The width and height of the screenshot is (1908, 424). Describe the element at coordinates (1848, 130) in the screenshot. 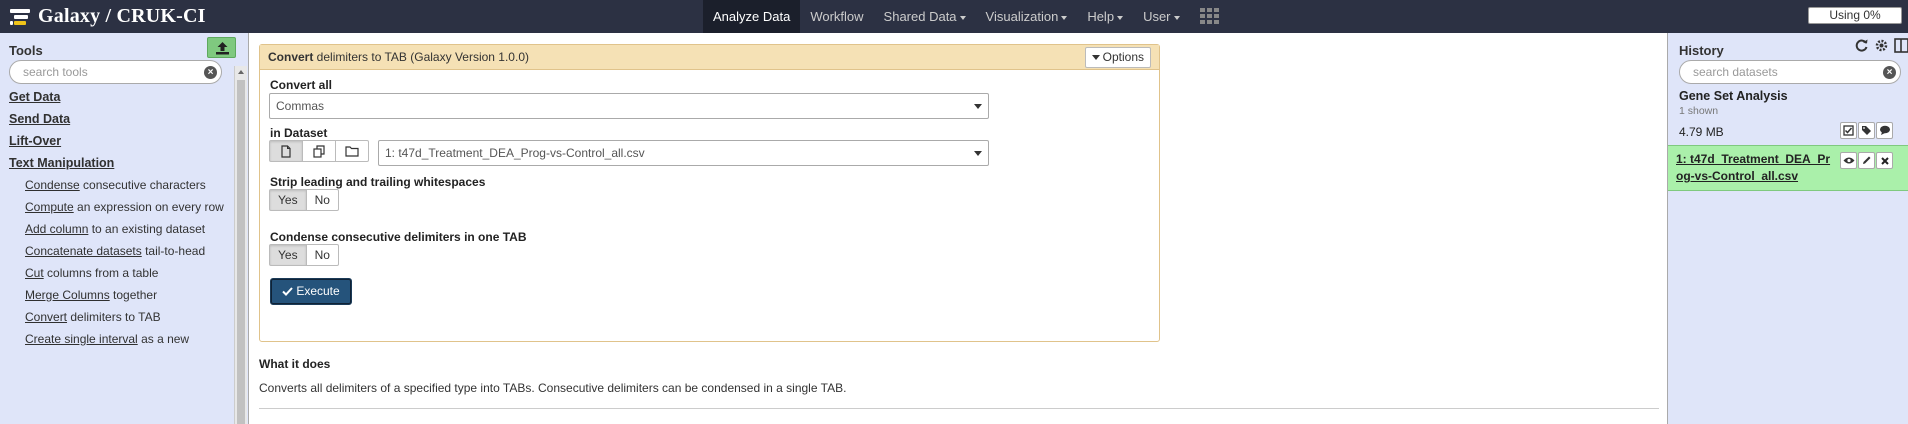

I see `select-all-button` at that location.